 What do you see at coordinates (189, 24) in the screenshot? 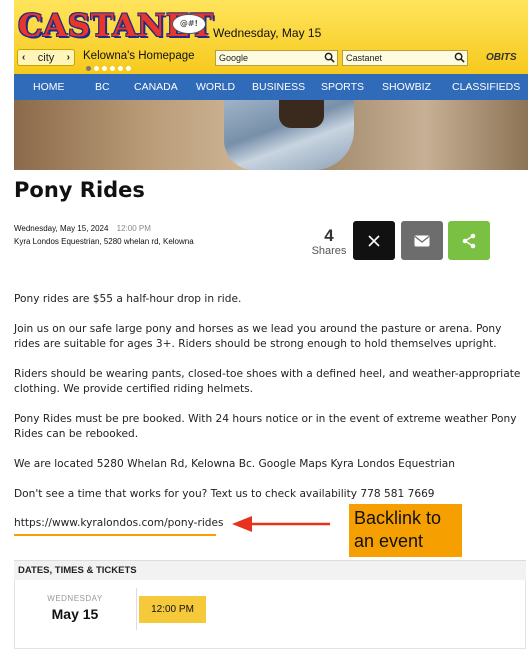
I see `logo-speech-bubble-icon: @#!` at bounding box center [189, 24].